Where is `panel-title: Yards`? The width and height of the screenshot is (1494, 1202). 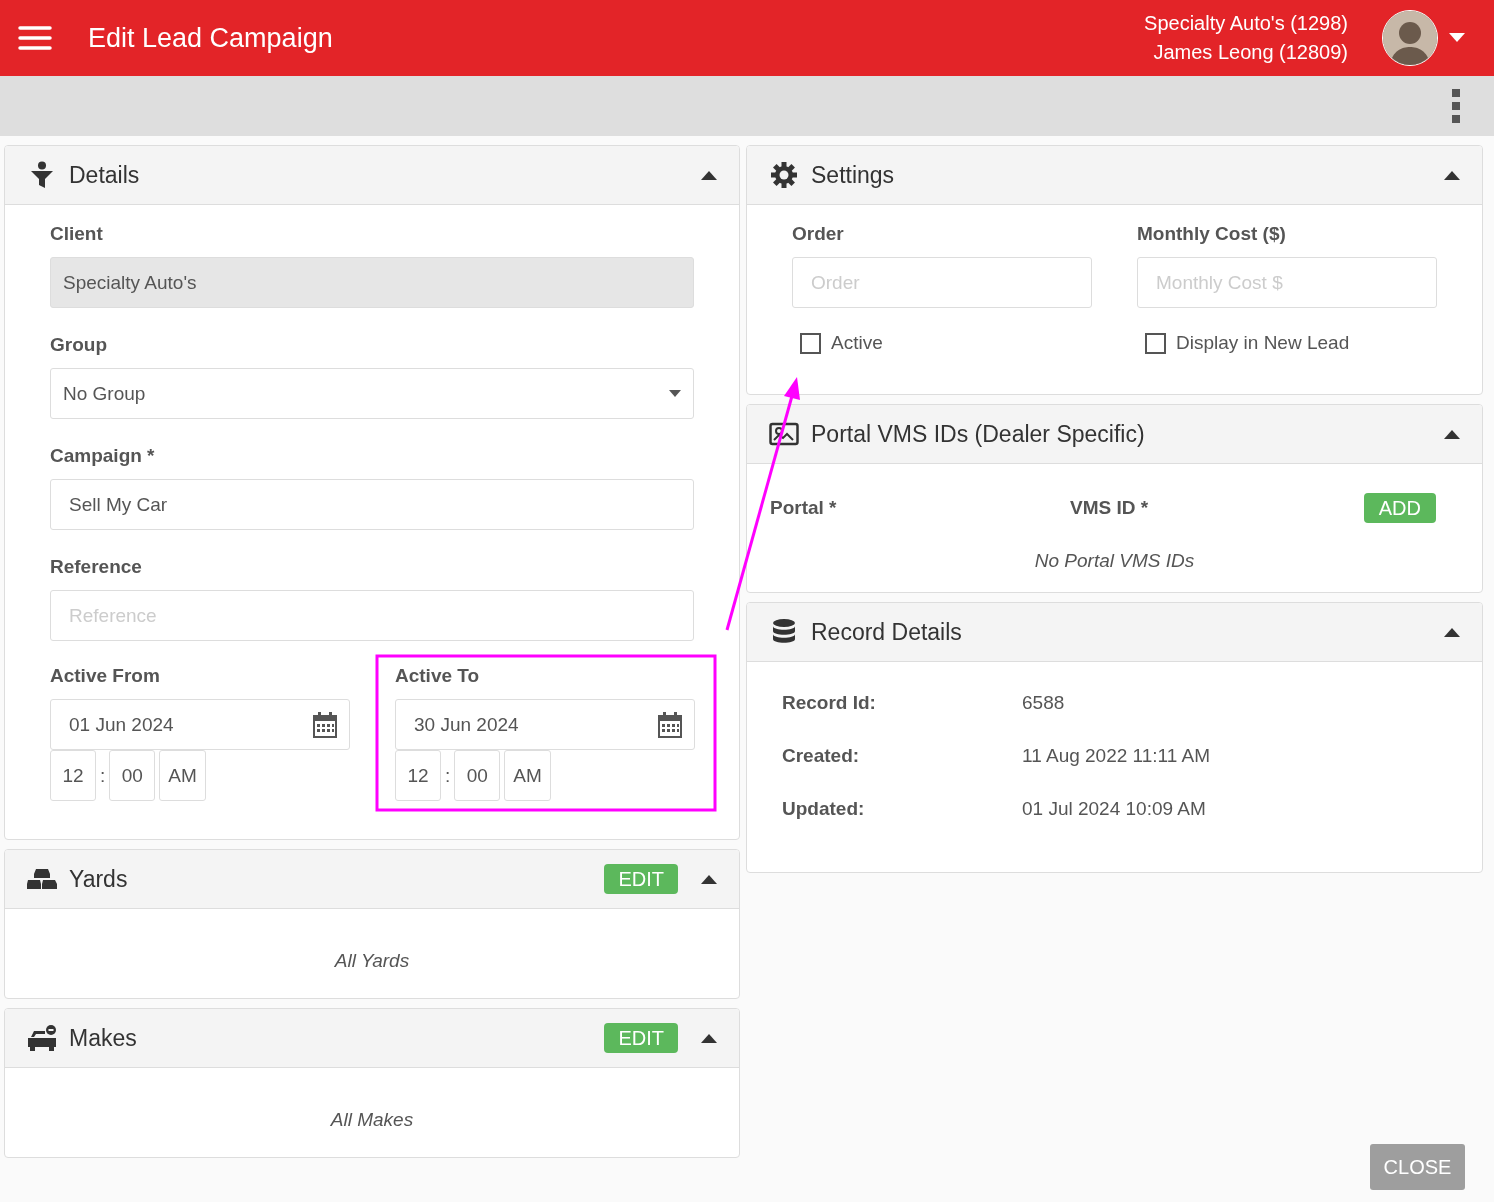
panel-title: Yards is located at coordinates (99, 879).